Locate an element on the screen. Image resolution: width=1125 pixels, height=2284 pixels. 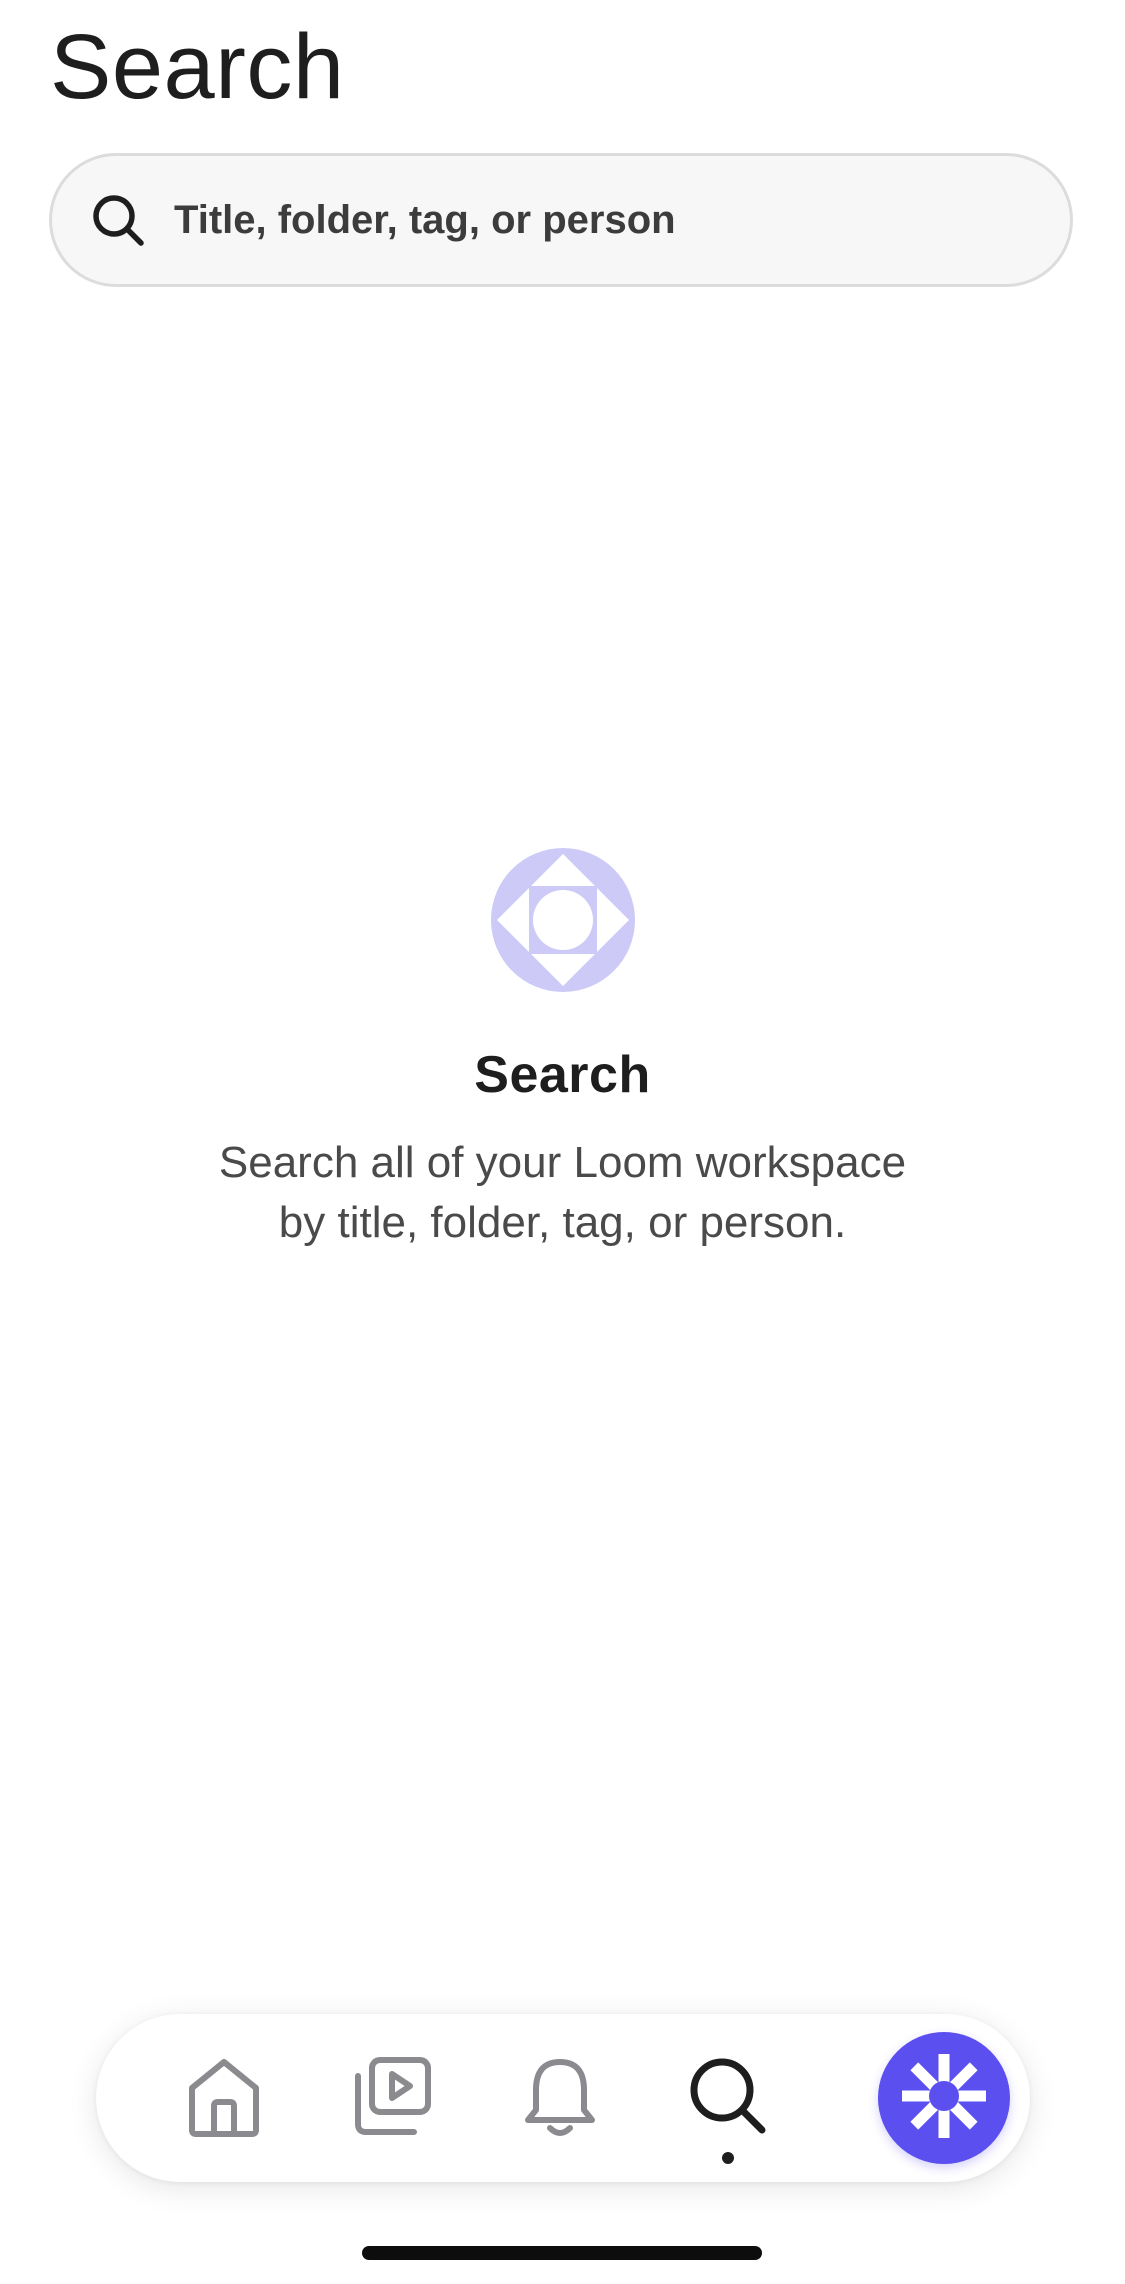
active-tab-indicator is located at coordinates (728, 2158).